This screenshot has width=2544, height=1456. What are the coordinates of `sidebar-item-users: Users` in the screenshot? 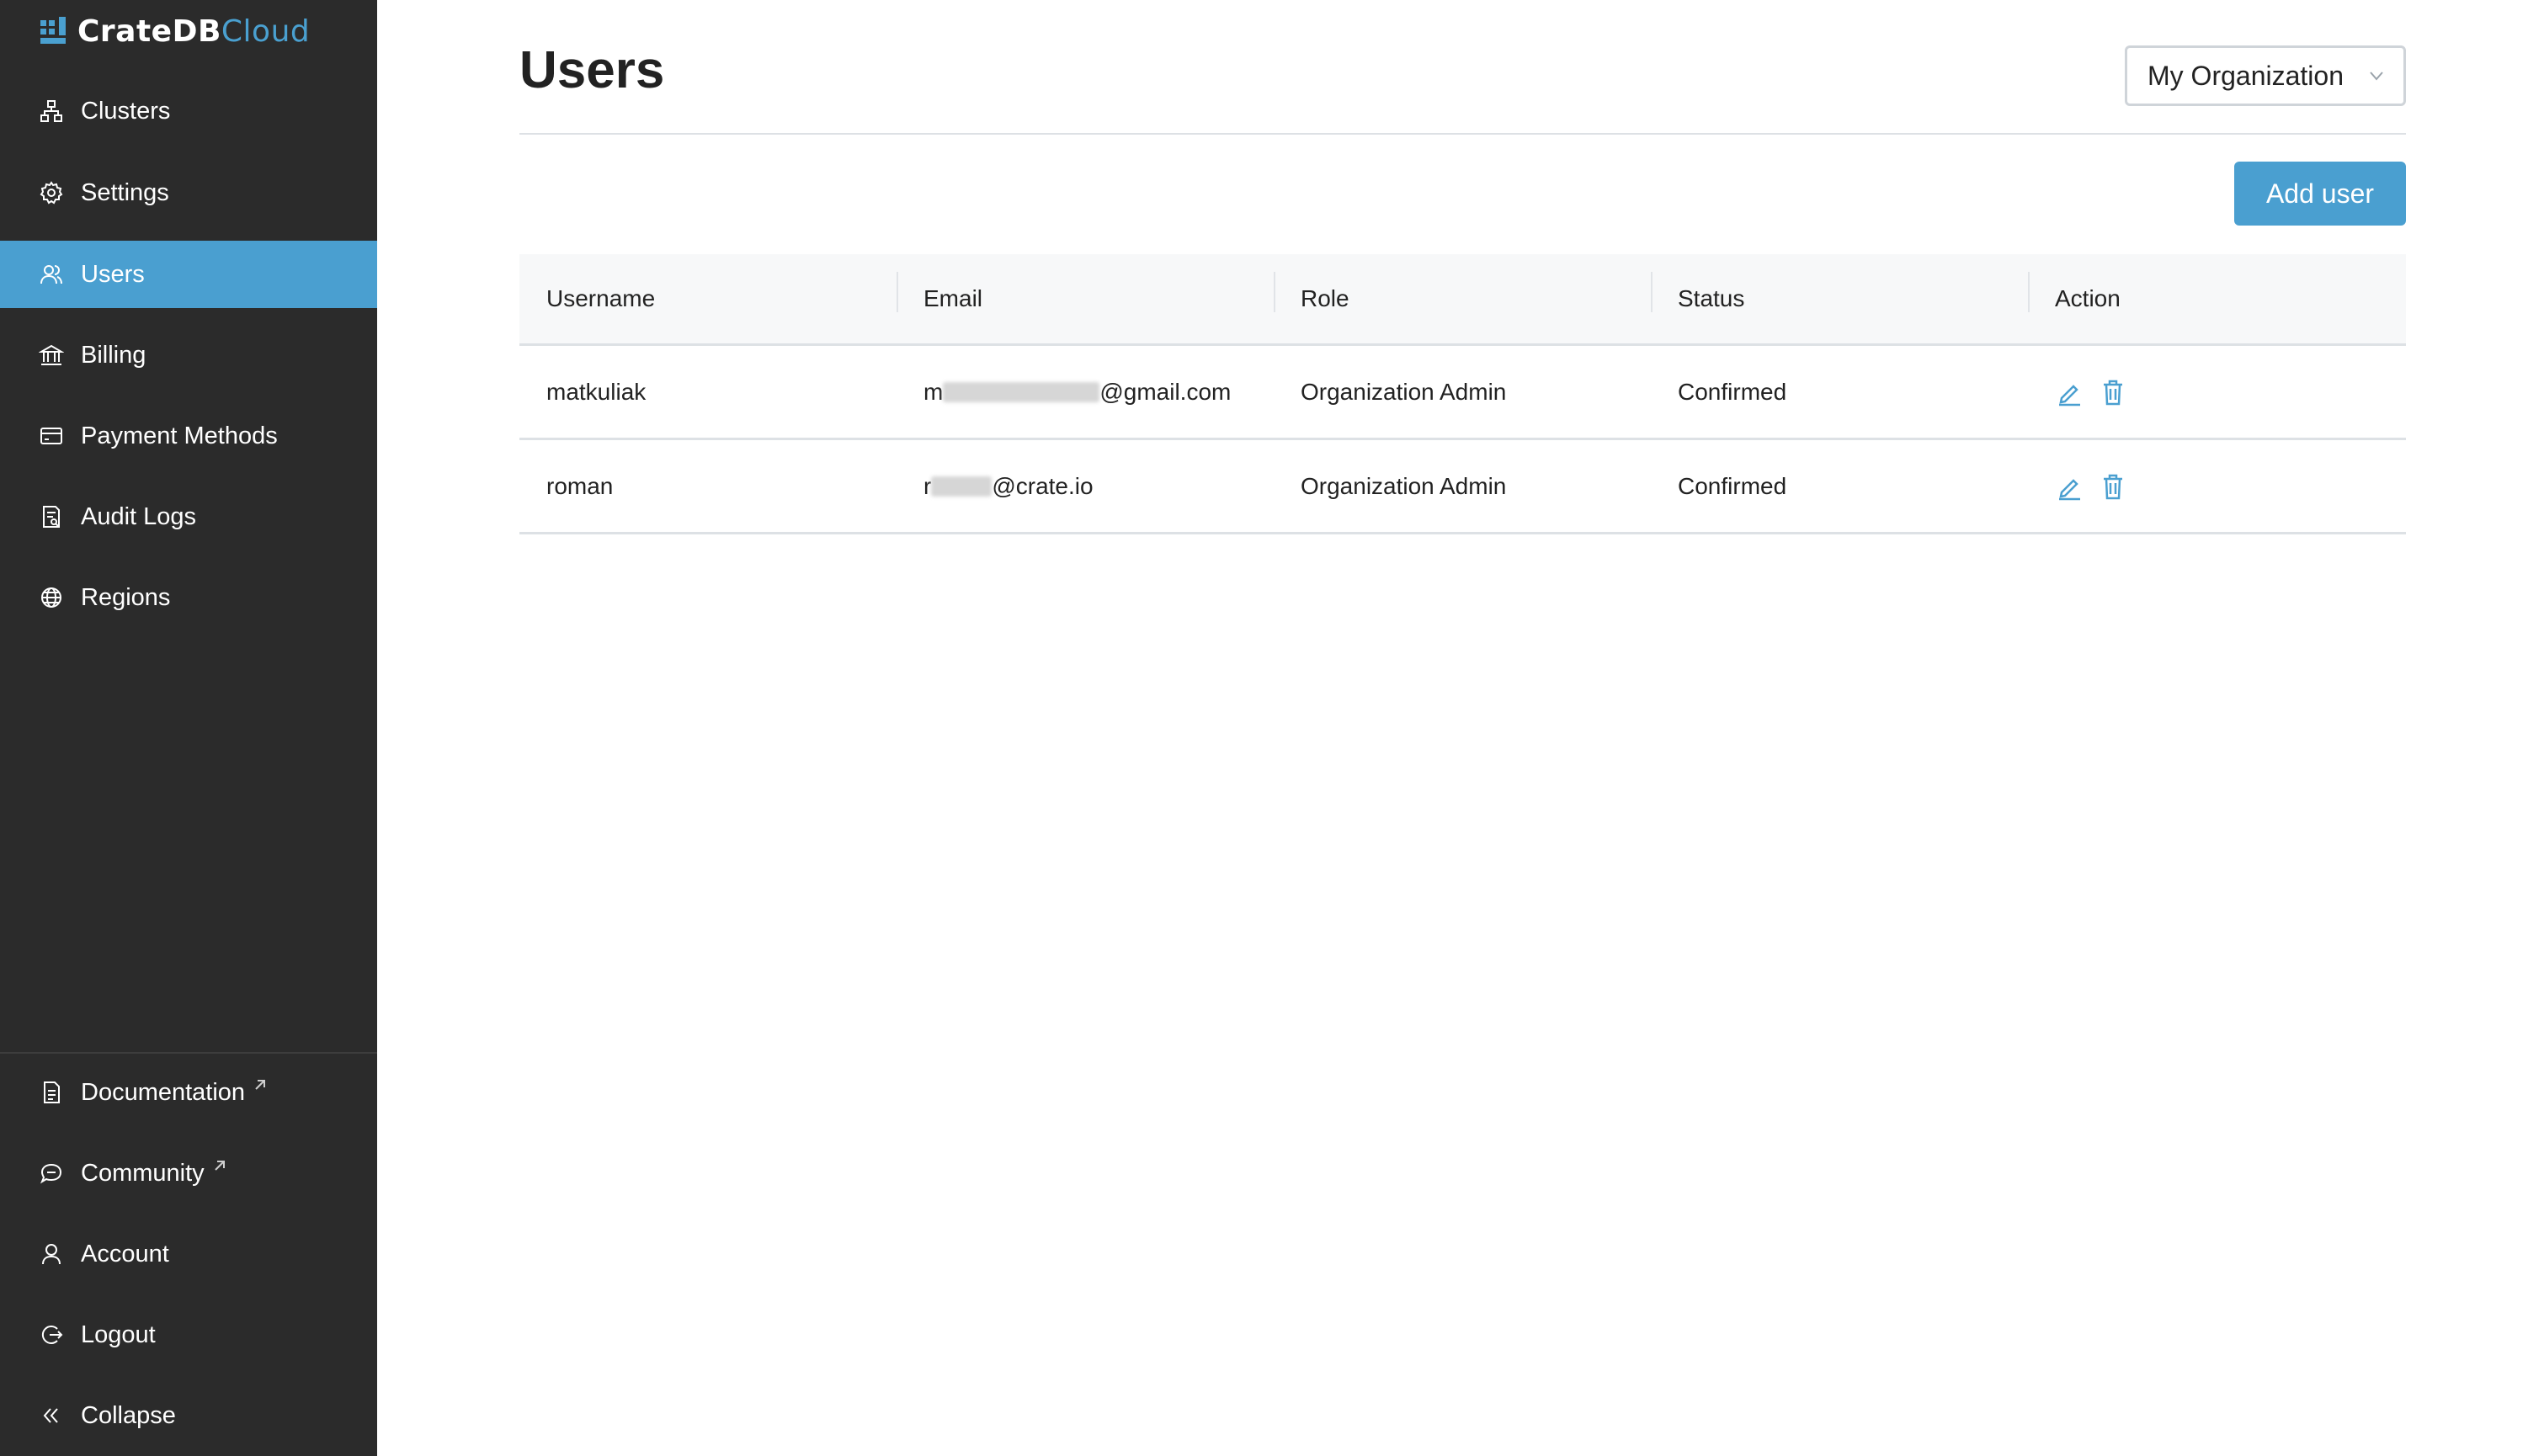 It's located at (188, 274).